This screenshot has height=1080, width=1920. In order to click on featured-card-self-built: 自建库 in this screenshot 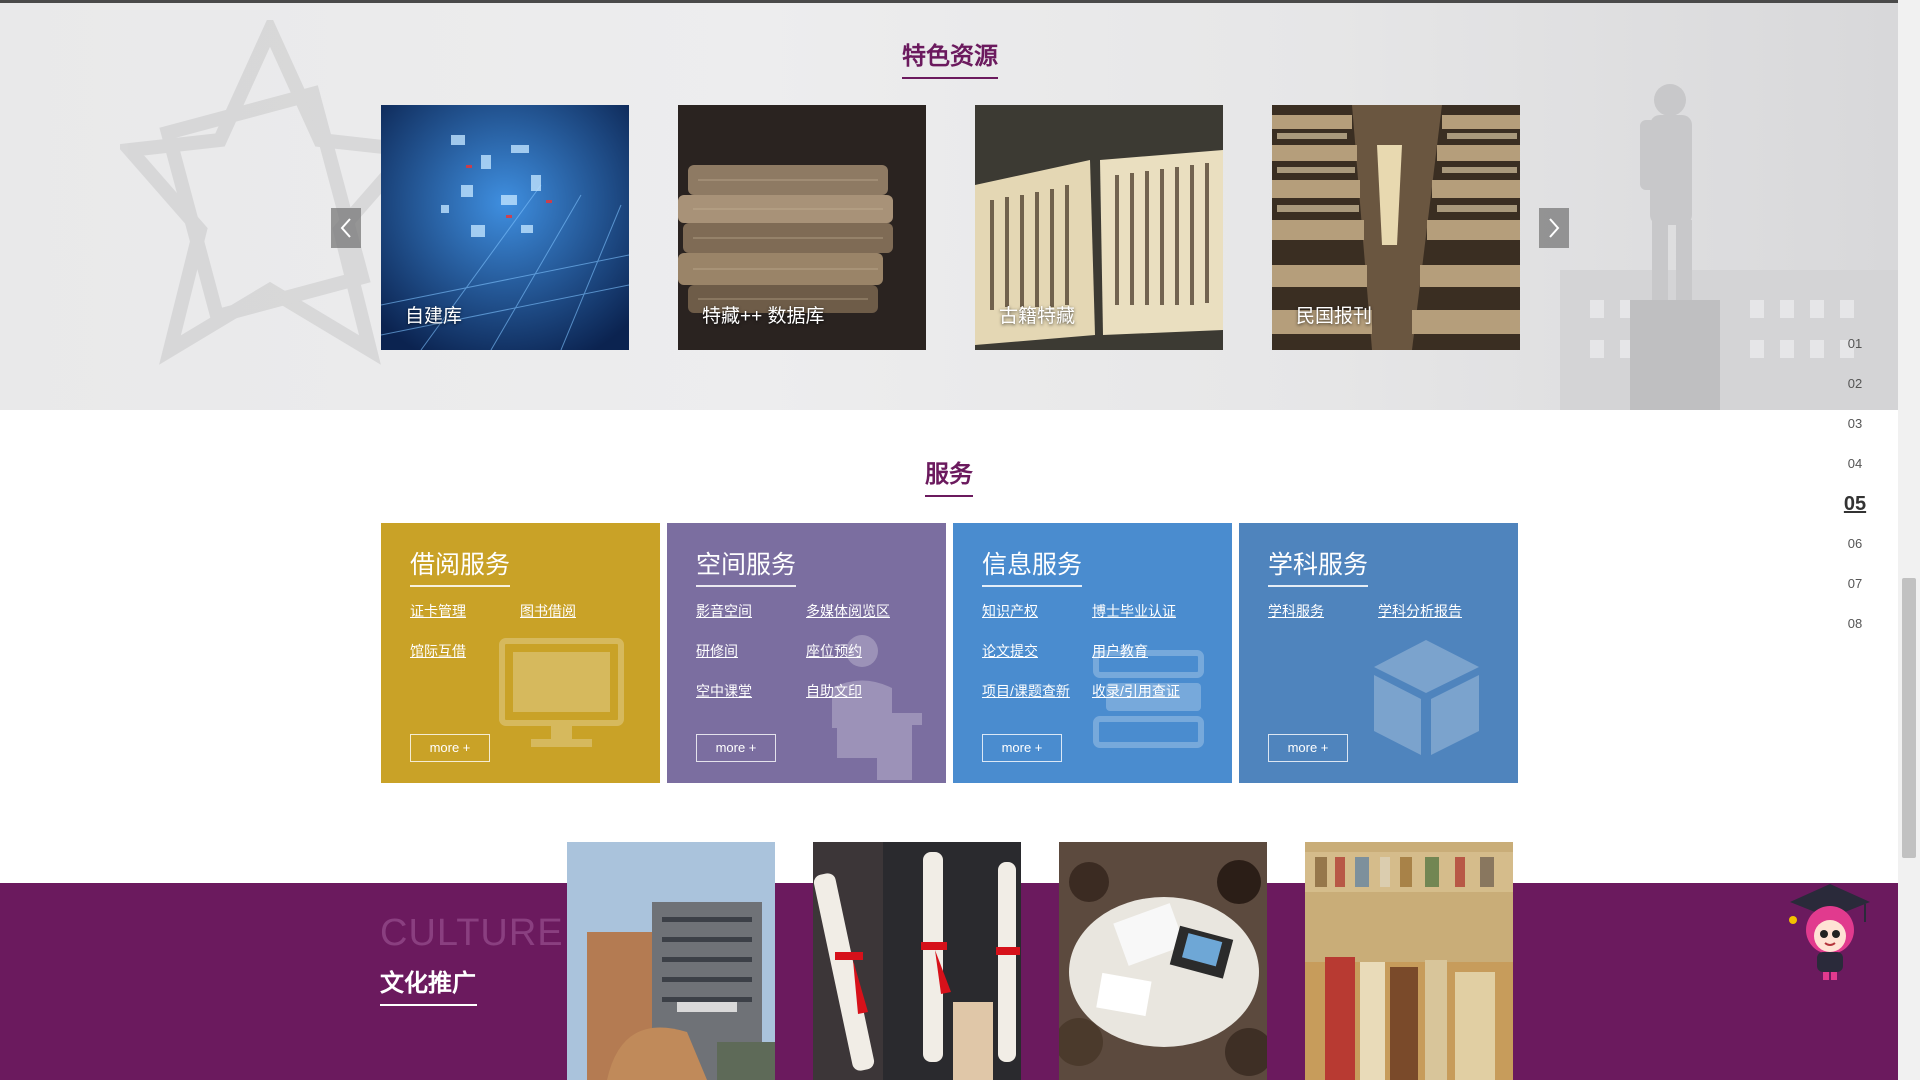, I will do `click(505, 227)`.